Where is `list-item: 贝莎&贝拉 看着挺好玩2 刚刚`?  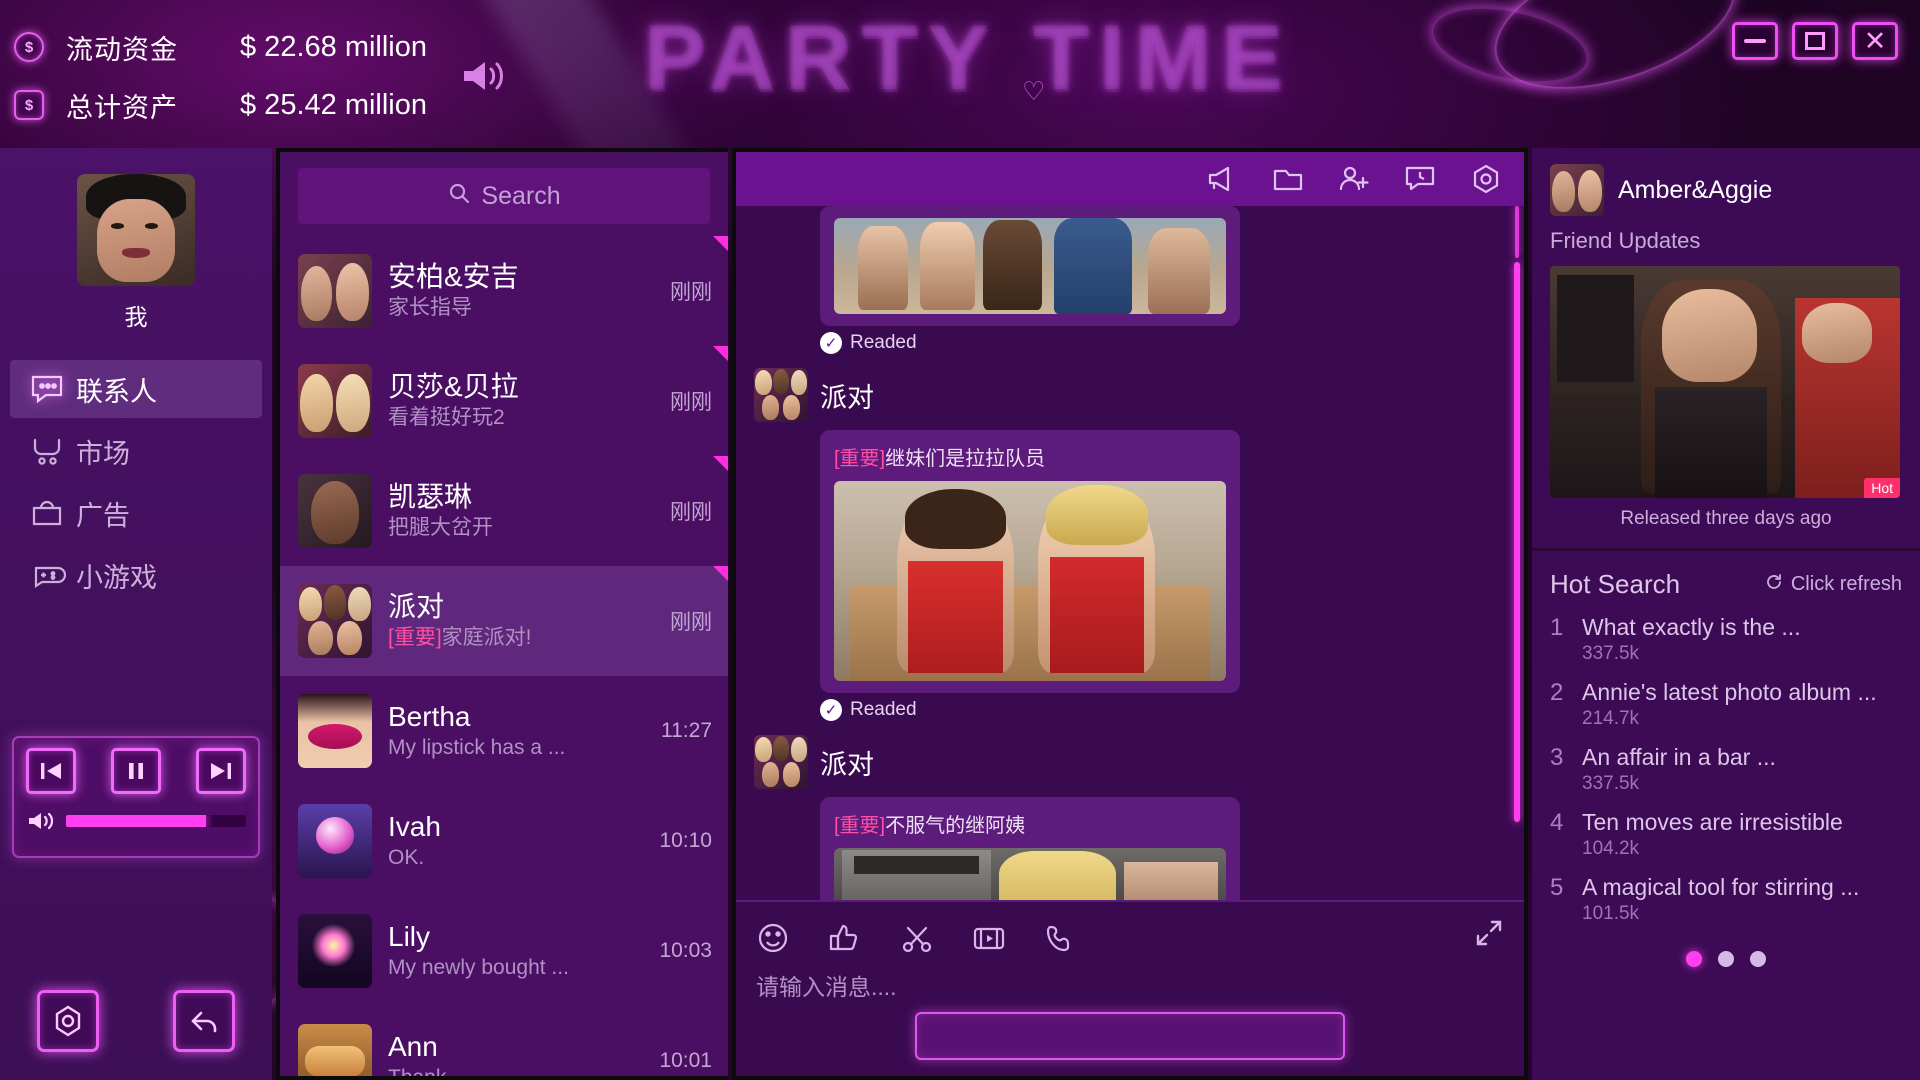
list-item: 贝莎&贝拉 看着挺好玩2 刚刚 is located at coordinates (504, 401).